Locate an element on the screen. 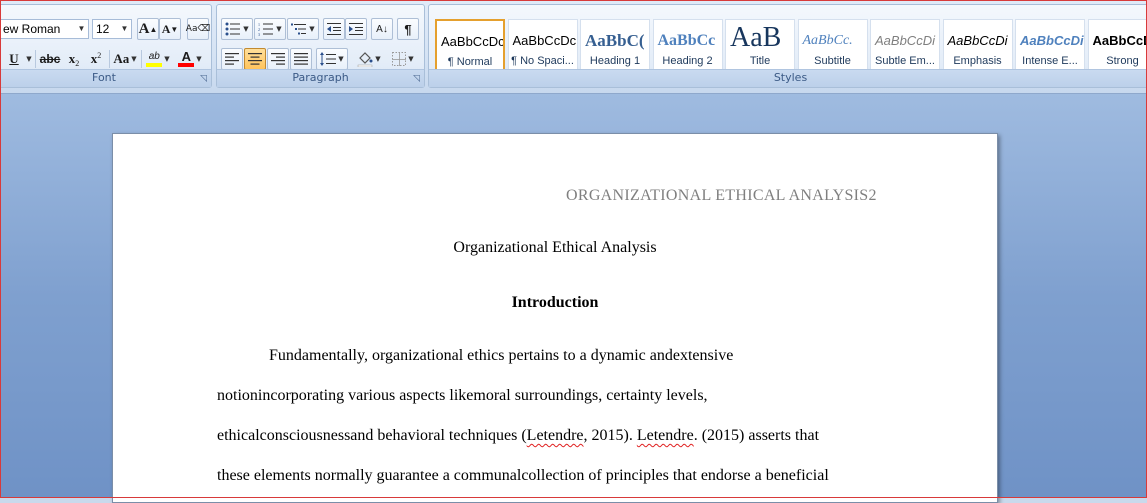 This screenshot has width=1147, height=503. paragraph-group-label: Paragraph is located at coordinates (320, 78).